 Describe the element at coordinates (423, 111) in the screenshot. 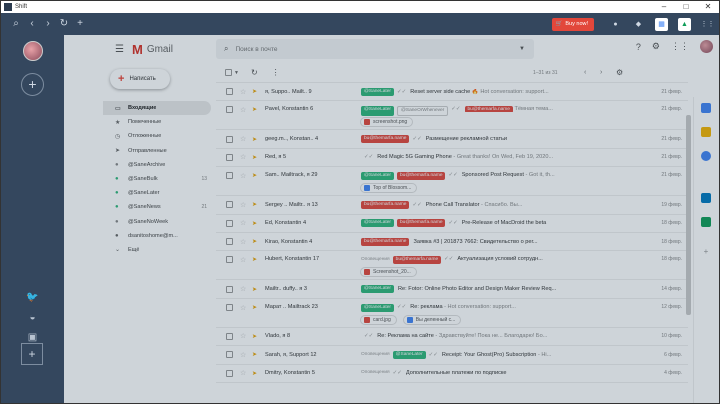

I see `email-label-chip: @SaneOrWhenever` at that location.